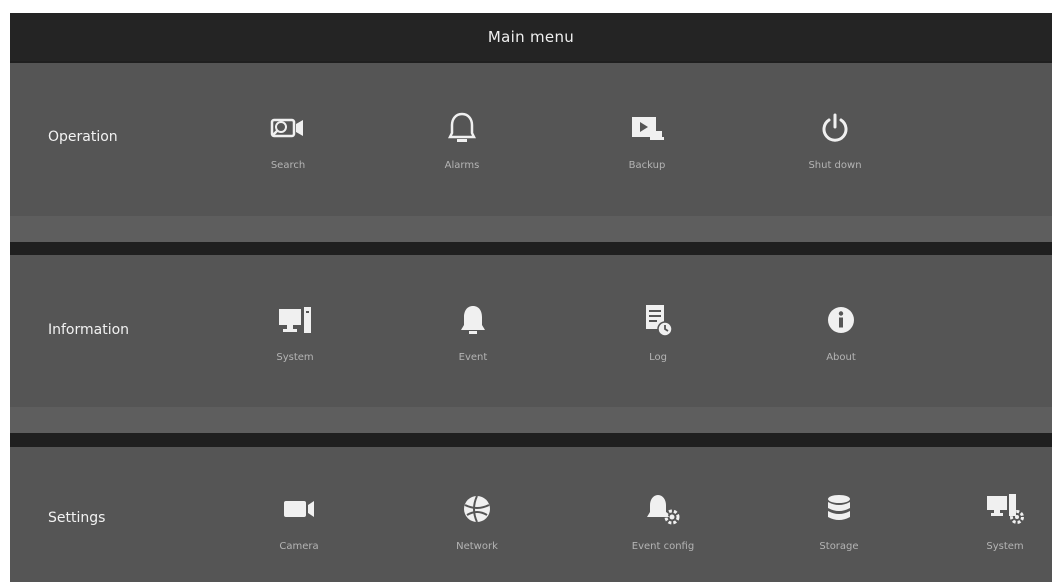  What do you see at coordinates (647, 128) in the screenshot?
I see `backup-icon` at bounding box center [647, 128].